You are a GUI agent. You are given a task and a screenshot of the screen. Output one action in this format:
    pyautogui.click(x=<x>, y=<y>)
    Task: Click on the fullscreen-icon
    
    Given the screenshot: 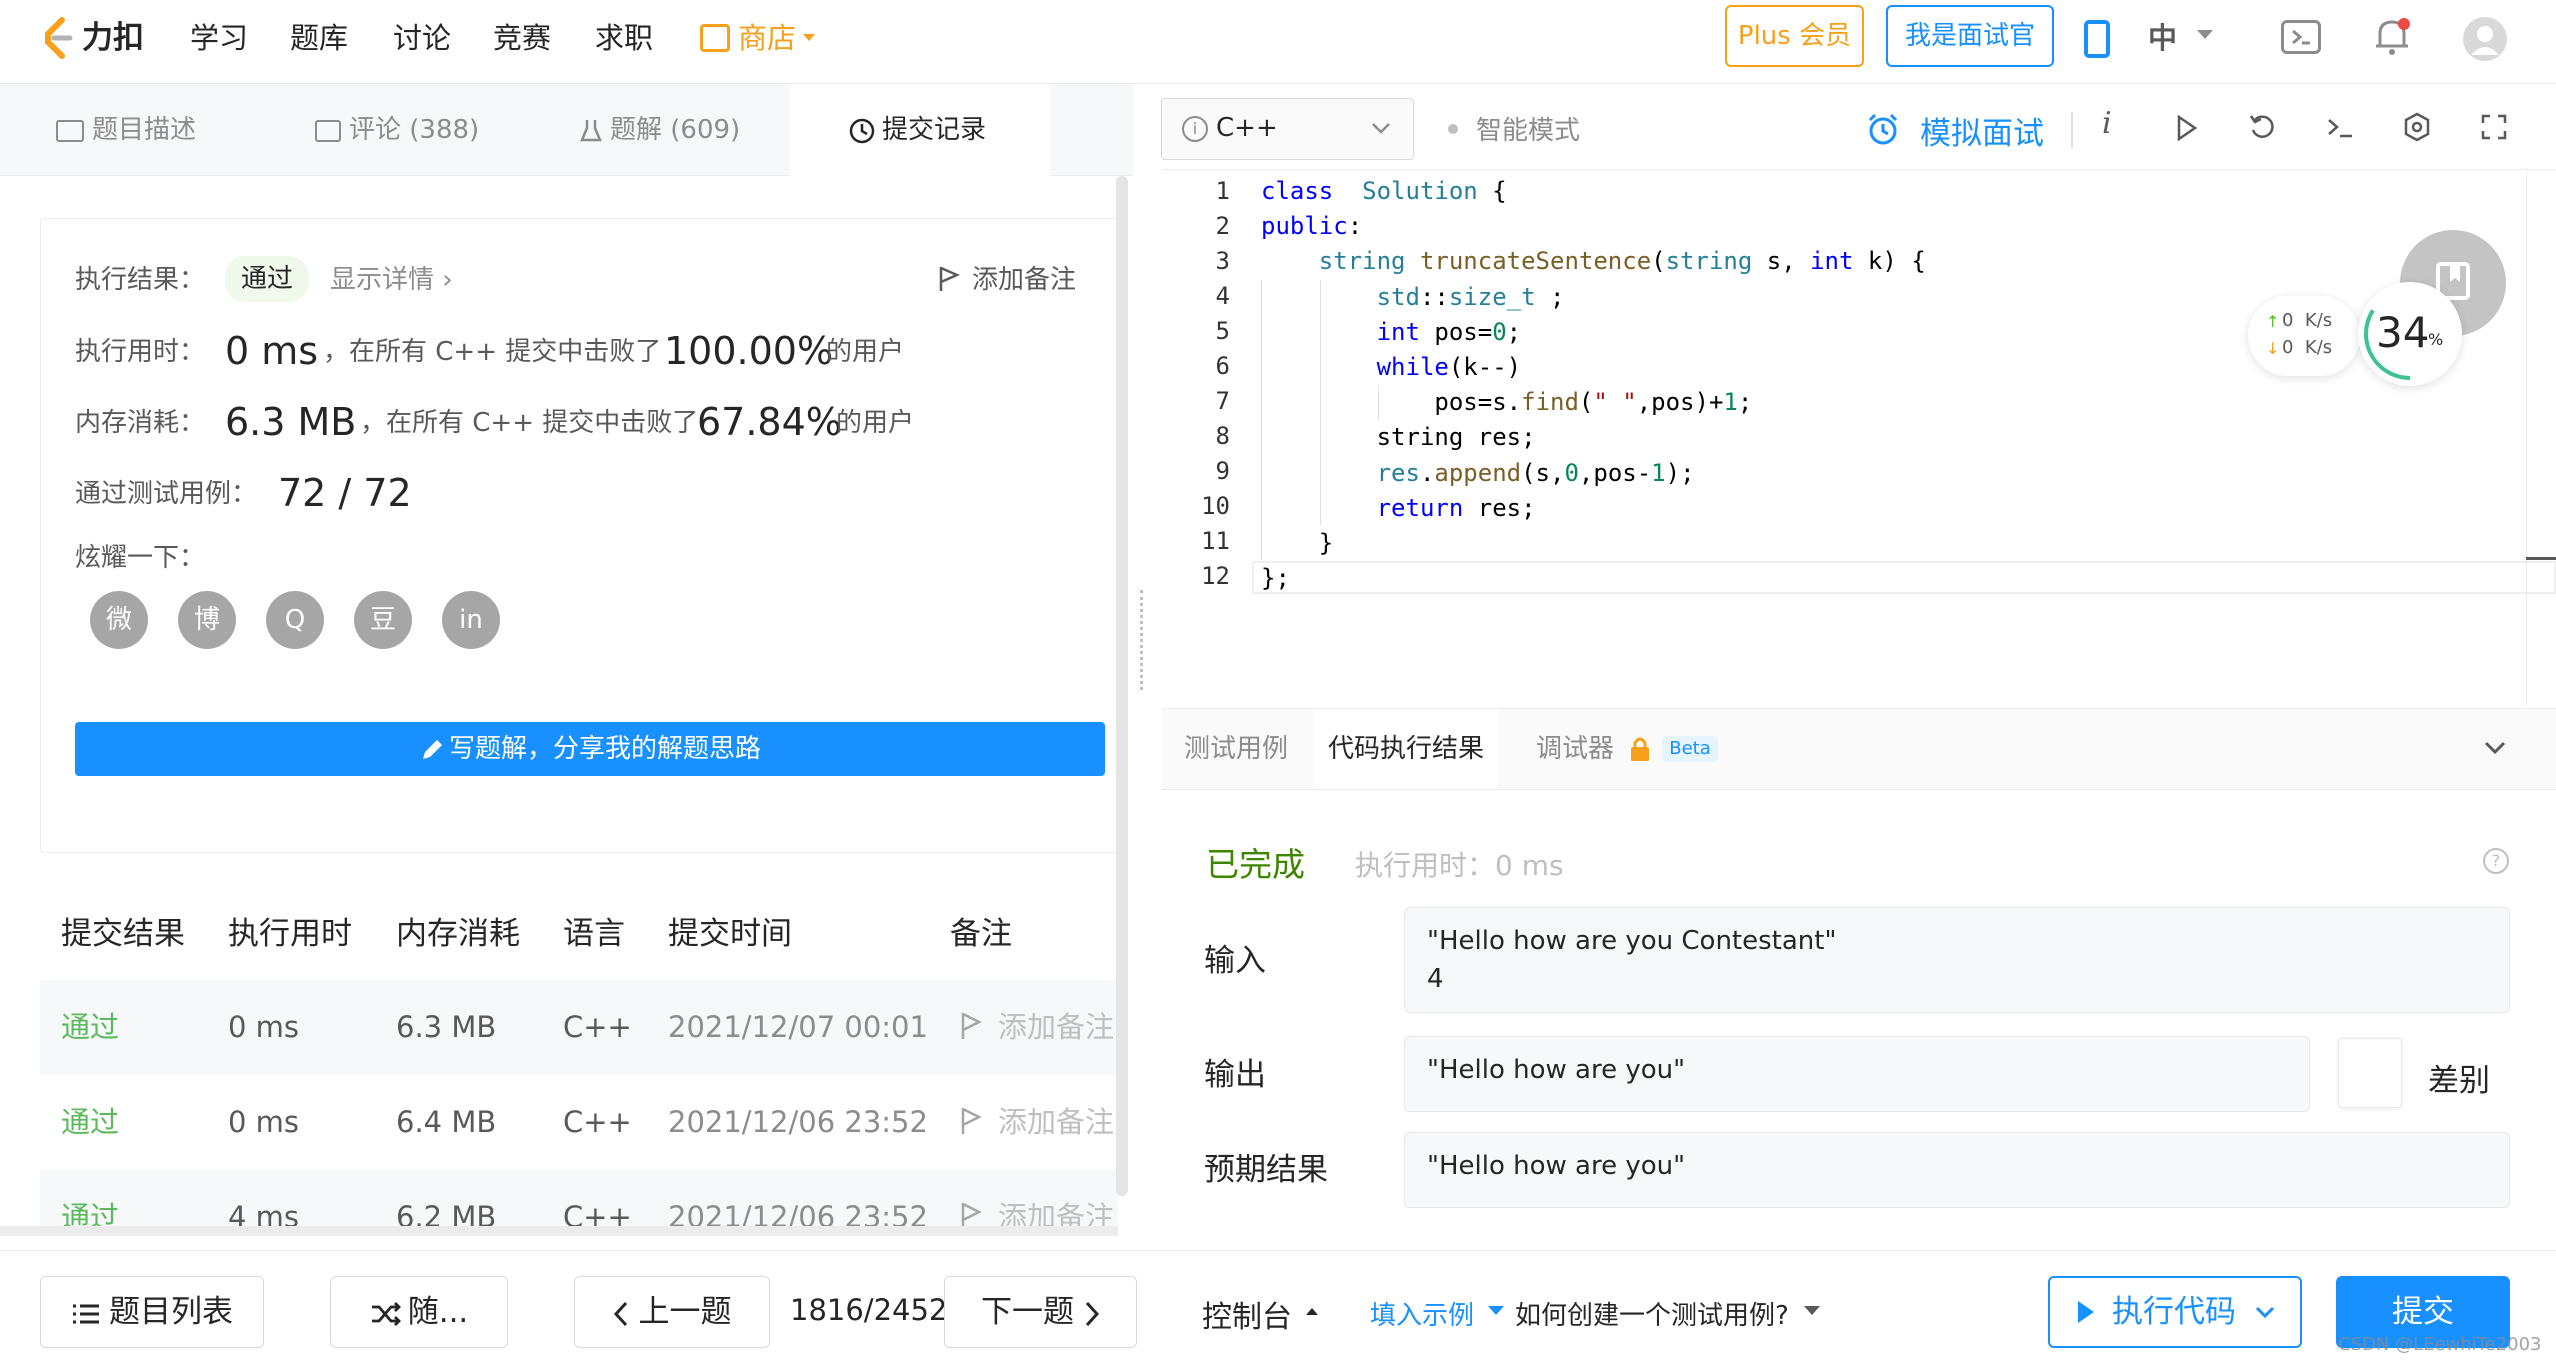 What is the action you would take?
    pyautogui.click(x=2494, y=127)
    